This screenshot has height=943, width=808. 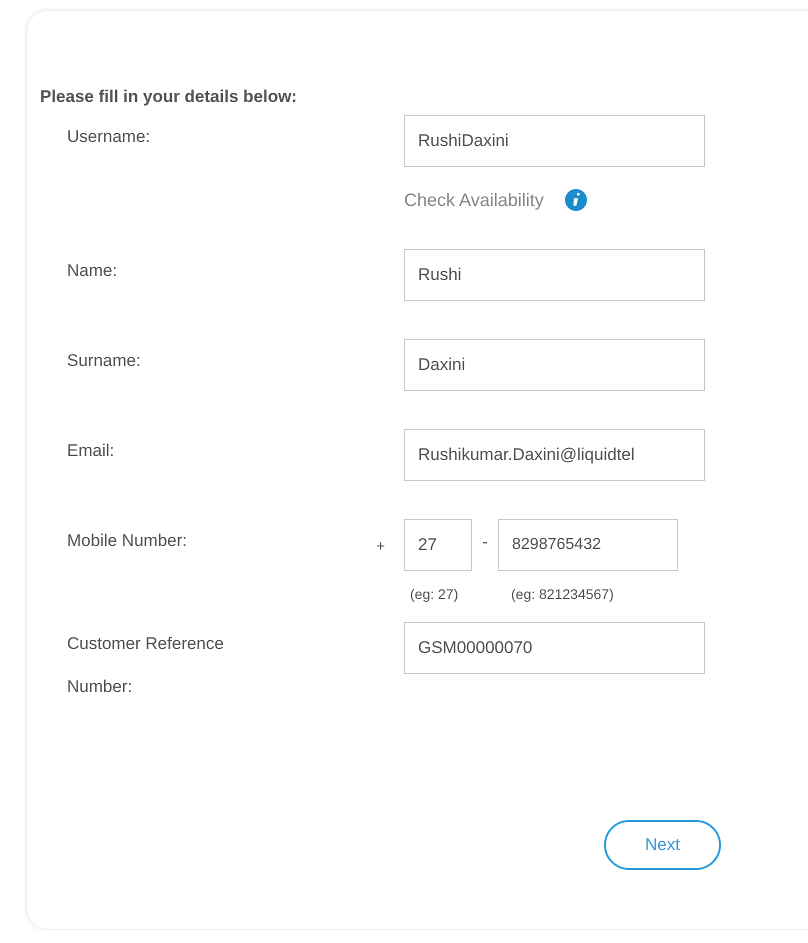 What do you see at coordinates (474, 200) in the screenshot?
I see `check-availability-link: Check Availability` at bounding box center [474, 200].